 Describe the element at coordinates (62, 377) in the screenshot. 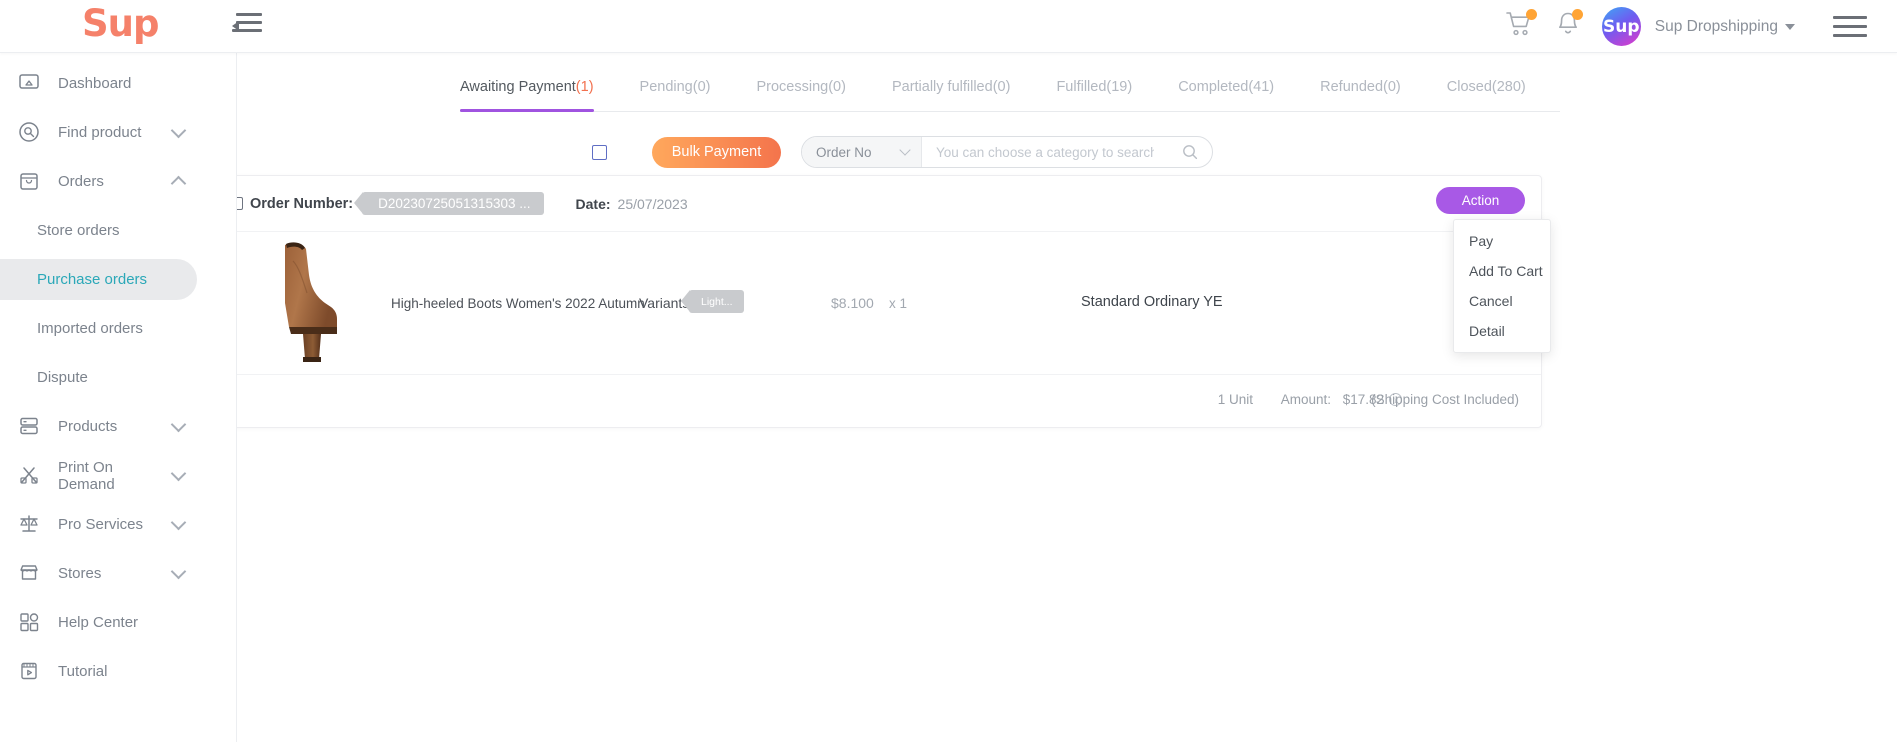

I see `sidebar-subitem-label: Dispute` at that location.